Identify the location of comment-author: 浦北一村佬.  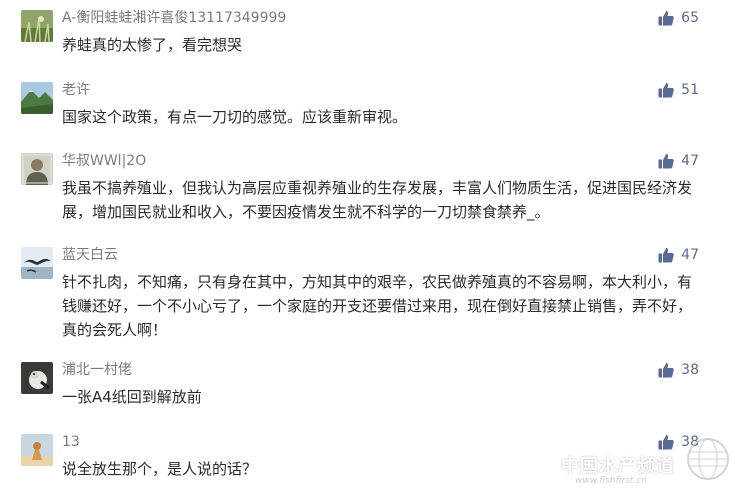
(97, 370).